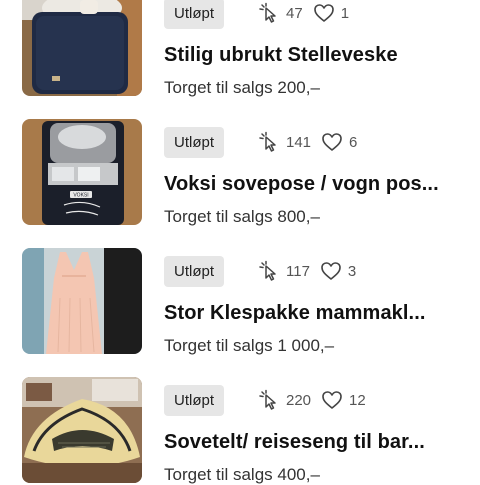  What do you see at coordinates (242, 474) in the screenshot?
I see `listing-price: Torget til salgs 400,–` at bounding box center [242, 474].